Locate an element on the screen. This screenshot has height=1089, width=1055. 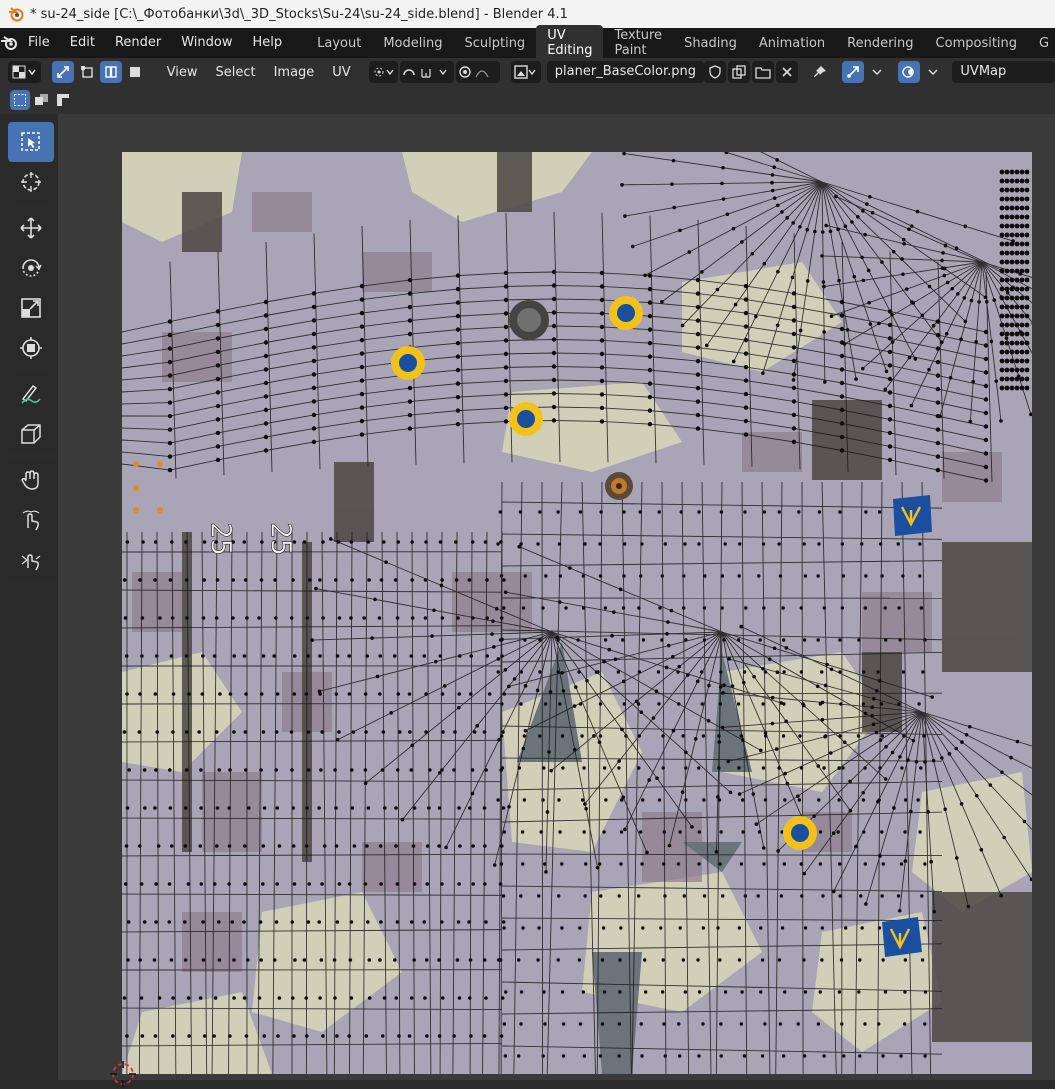
select-new-icon is located at coordinates (20, 100).